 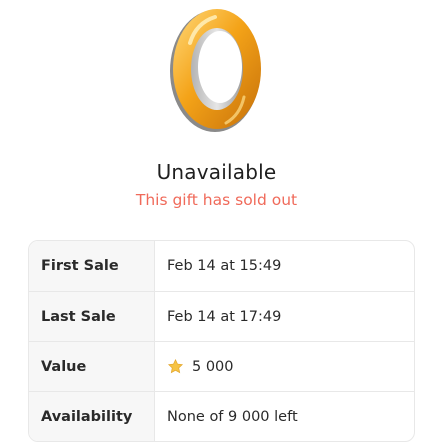 What do you see at coordinates (92, 366) in the screenshot?
I see `value-label: Value` at bounding box center [92, 366].